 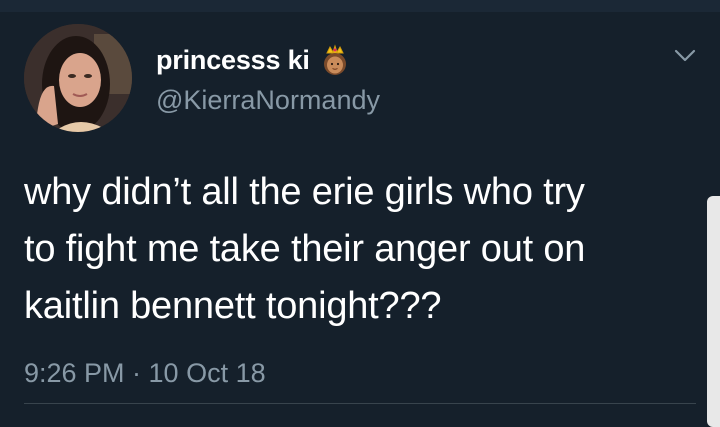 What do you see at coordinates (233, 60) in the screenshot?
I see `display-name: princesss ki` at bounding box center [233, 60].